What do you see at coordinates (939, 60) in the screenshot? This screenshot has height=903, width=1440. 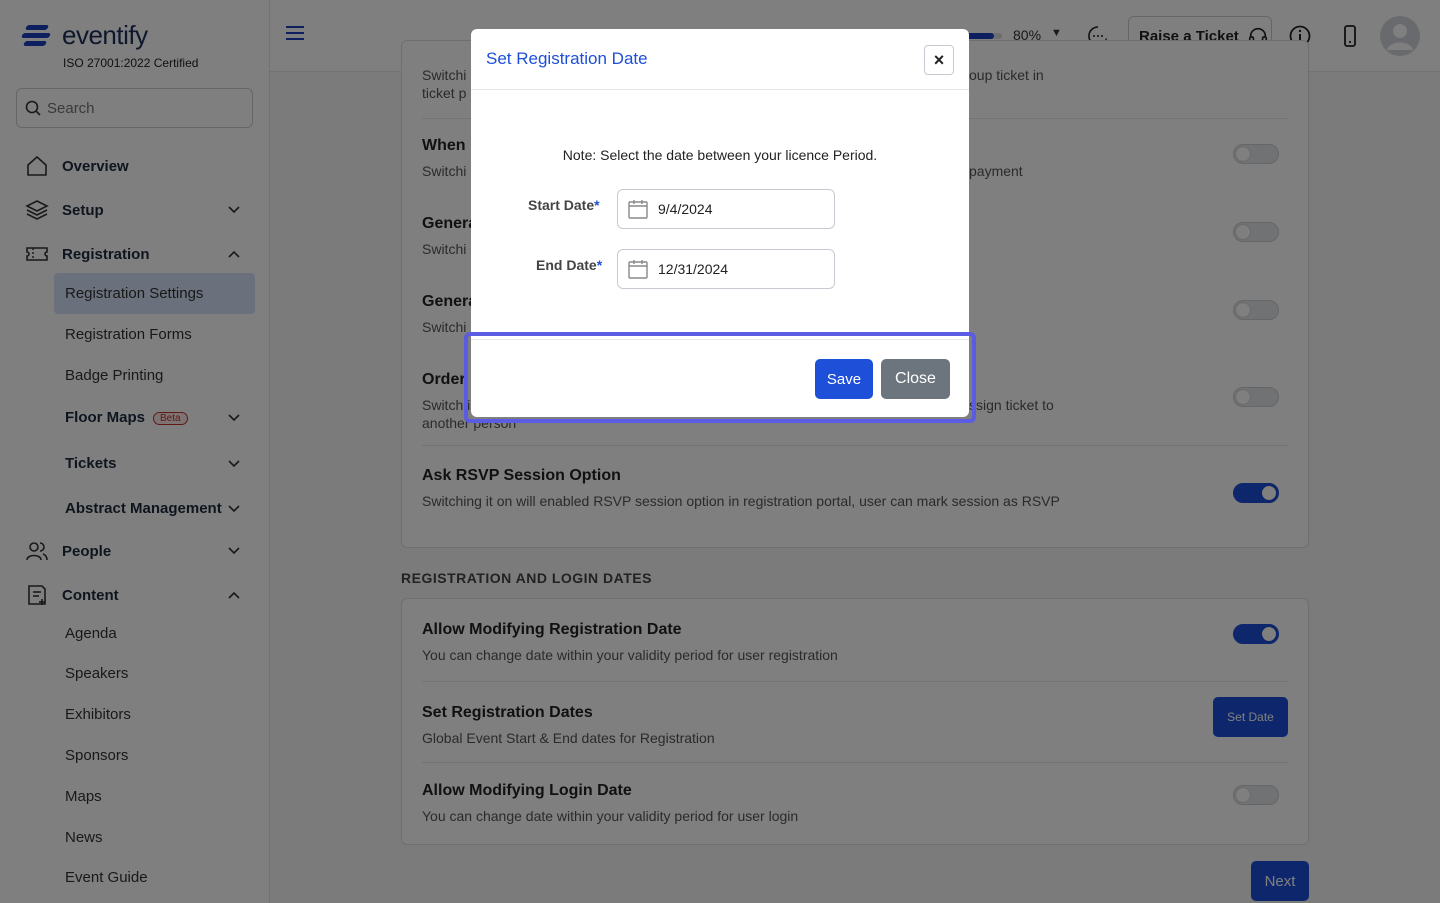 I see `close-icon: ×` at bounding box center [939, 60].